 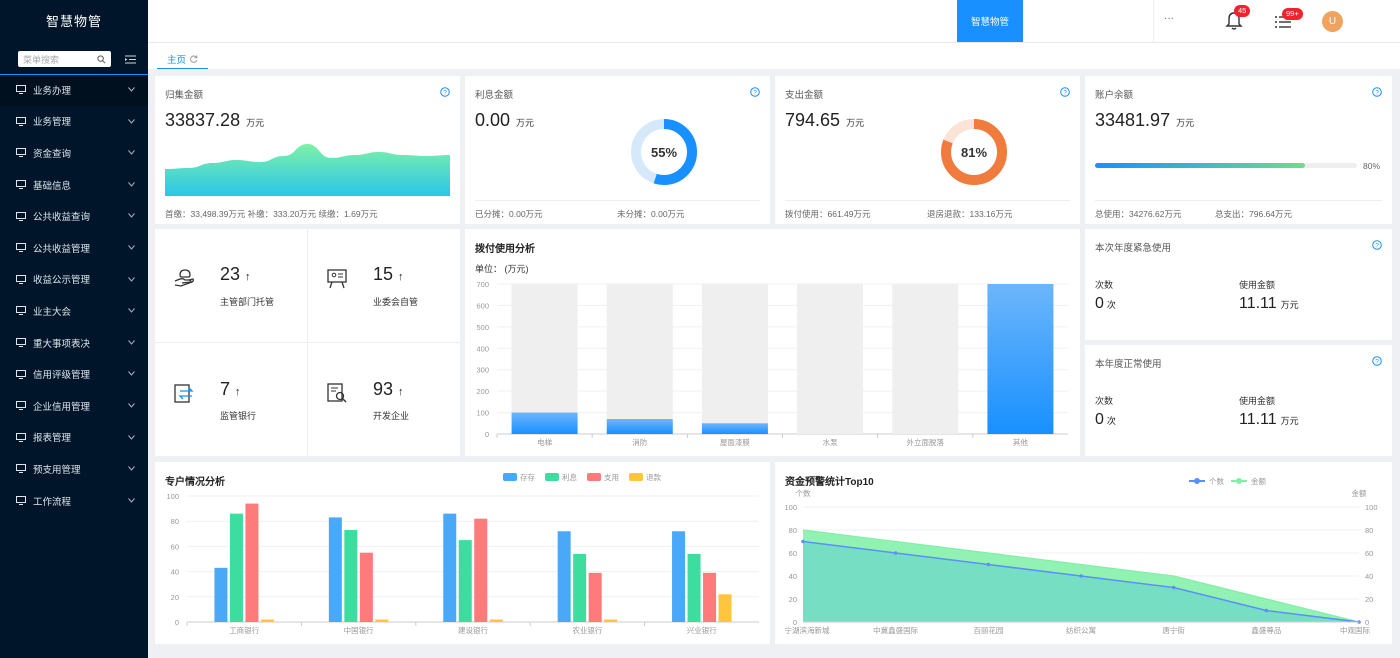 What do you see at coordinates (74, 501) in the screenshot?
I see `sidebar-item: 工作流程` at bounding box center [74, 501].